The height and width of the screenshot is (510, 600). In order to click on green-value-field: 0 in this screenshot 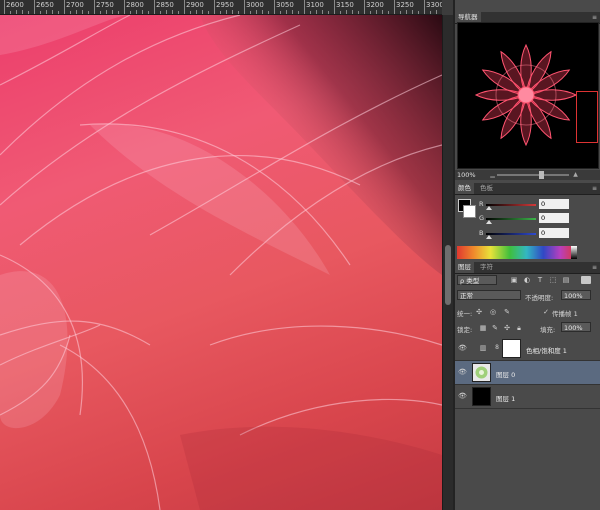, I will do `click(554, 218)`.